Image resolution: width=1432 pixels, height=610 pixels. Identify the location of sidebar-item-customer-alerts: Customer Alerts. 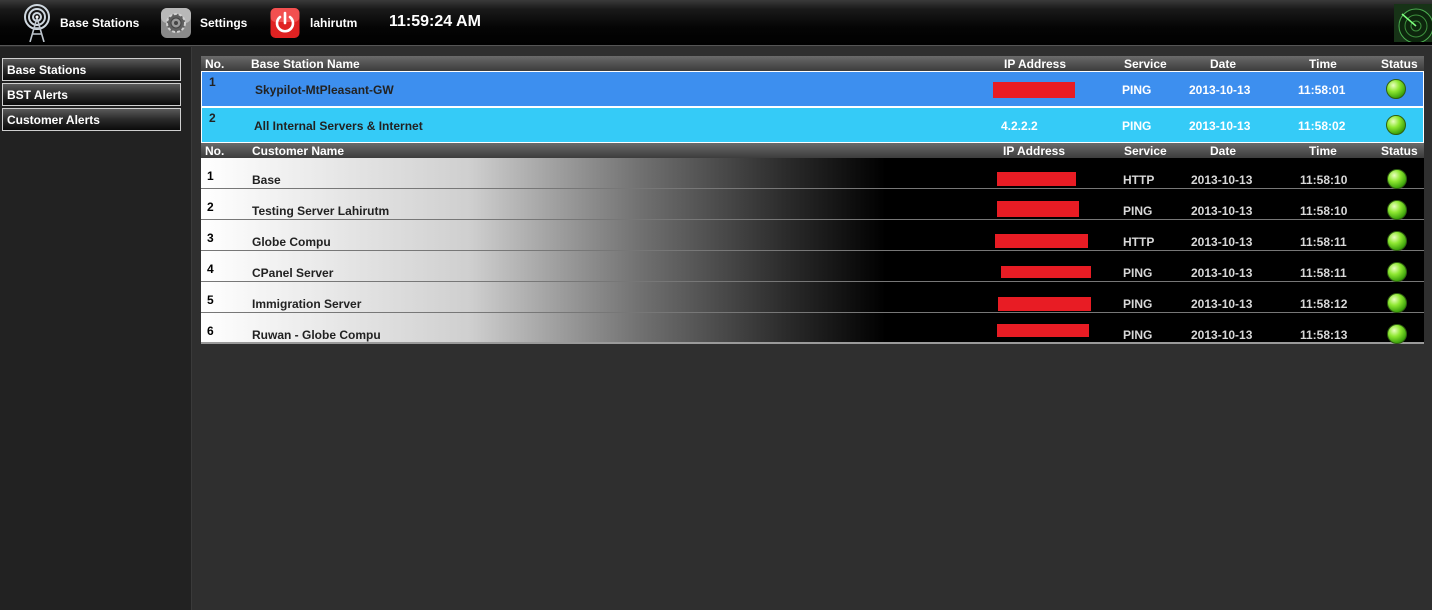
(91, 119).